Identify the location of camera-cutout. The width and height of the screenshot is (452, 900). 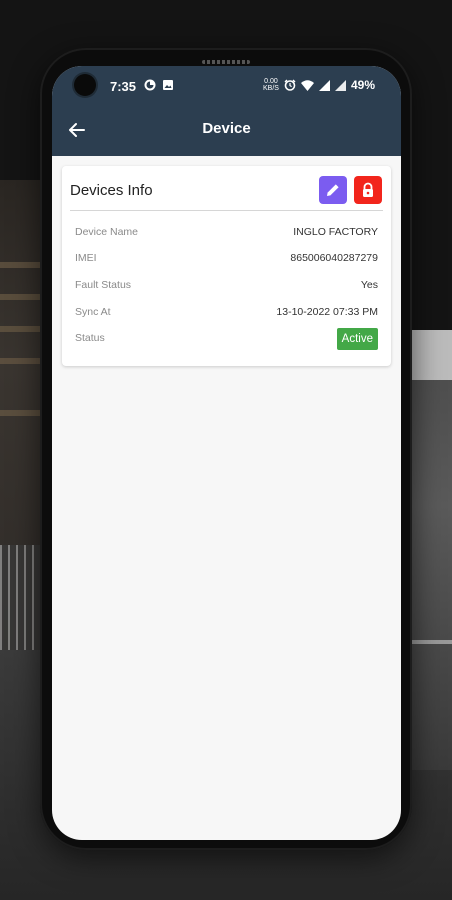
(85, 85).